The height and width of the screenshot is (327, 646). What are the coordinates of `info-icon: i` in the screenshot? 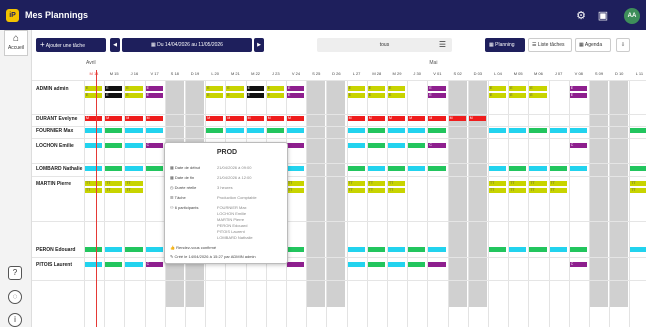 It's located at (15, 320).